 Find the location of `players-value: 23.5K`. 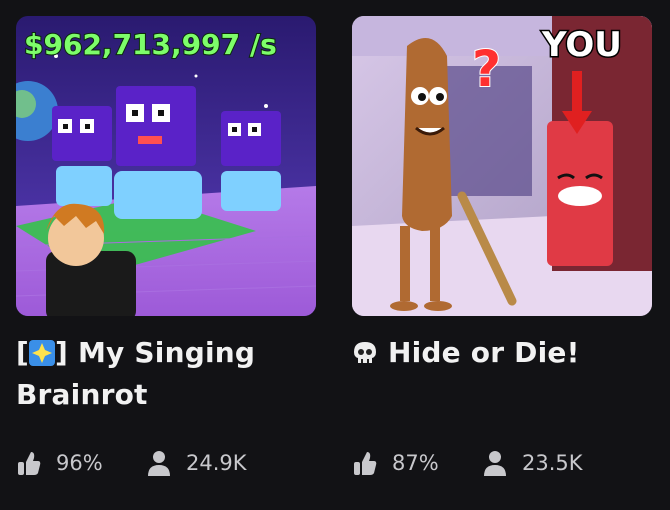

players-value: 23.5K is located at coordinates (552, 463).